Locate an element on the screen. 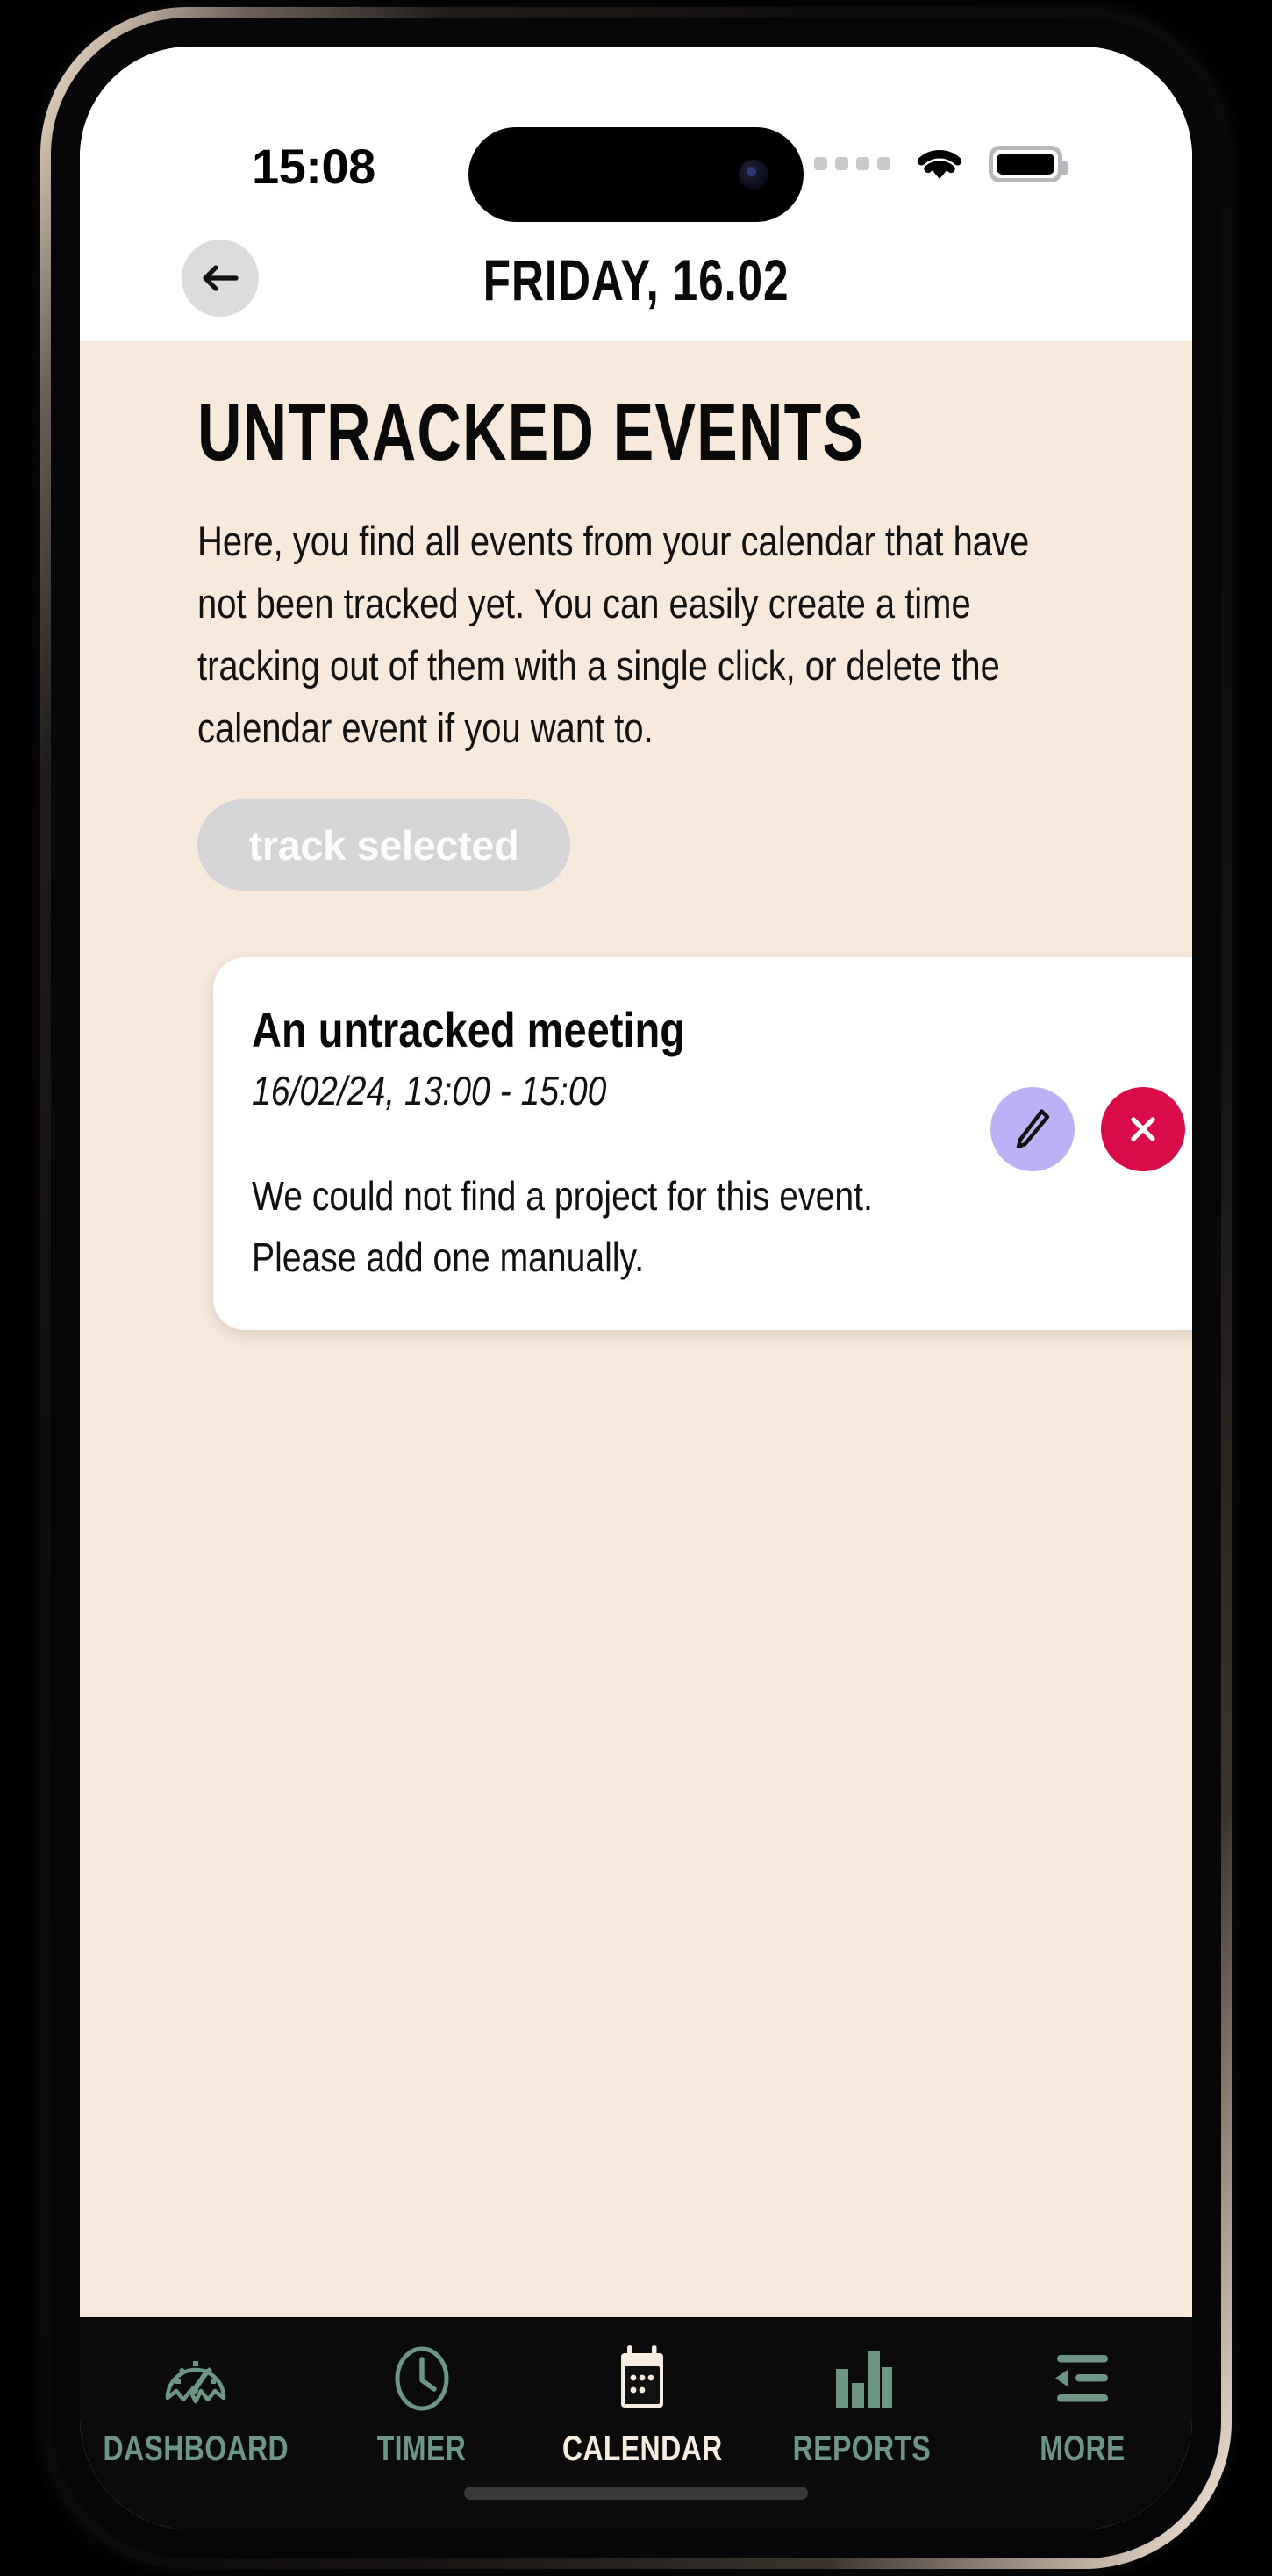 The height and width of the screenshot is (2576, 1272). signal-dots-icon is located at coordinates (852, 163).